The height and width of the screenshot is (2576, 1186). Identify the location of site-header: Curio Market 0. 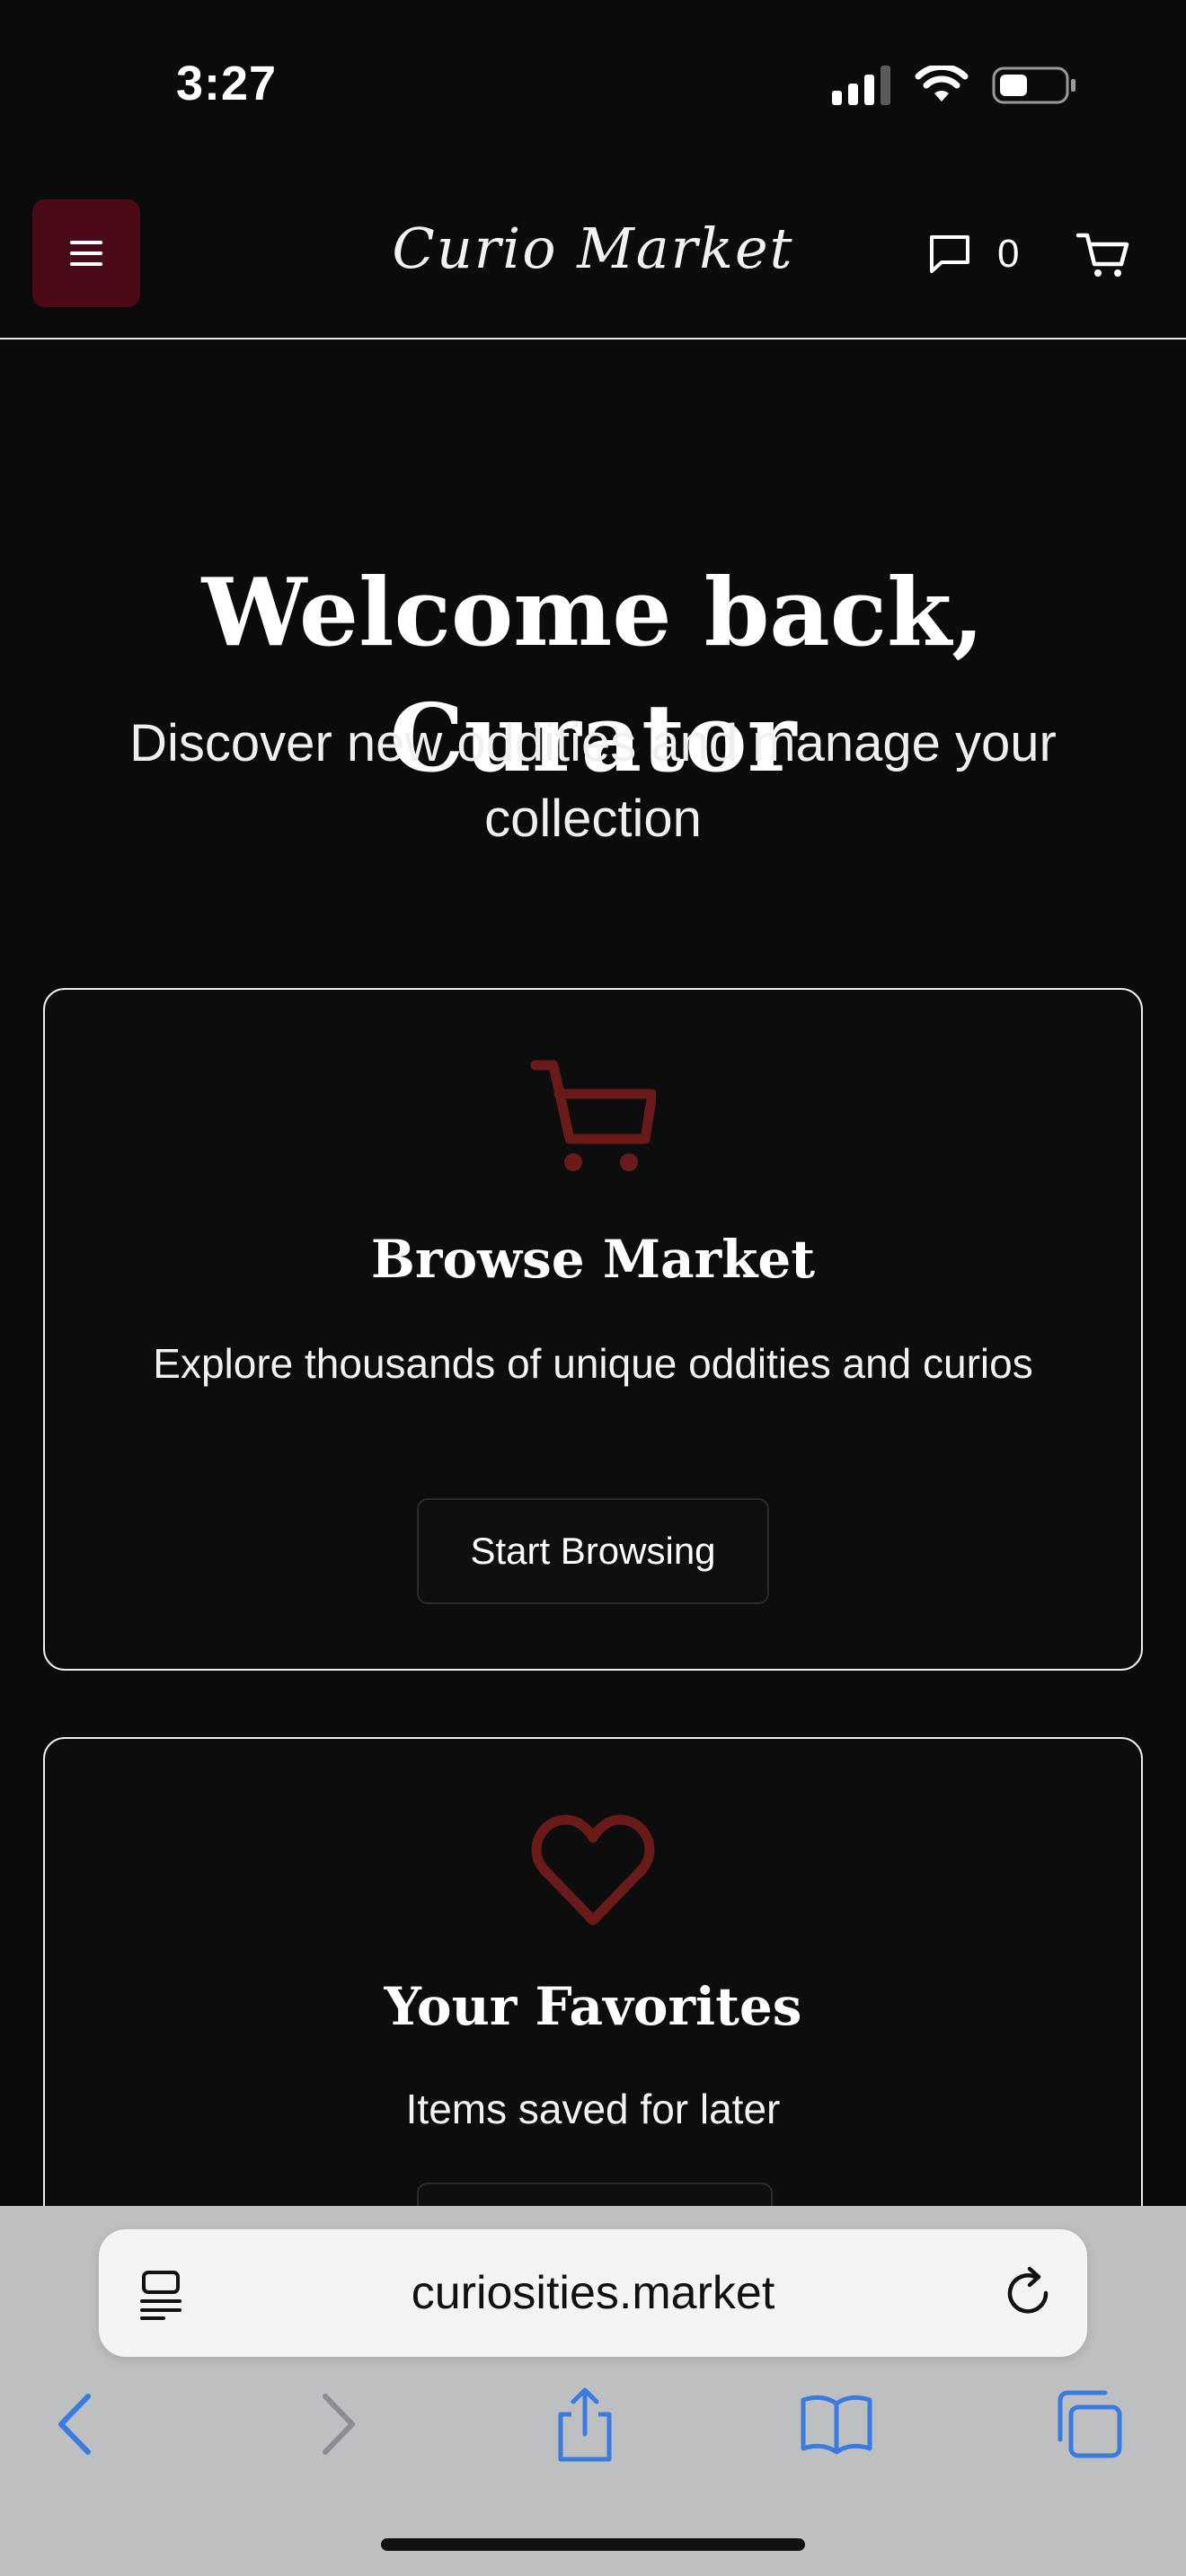
(593, 255).